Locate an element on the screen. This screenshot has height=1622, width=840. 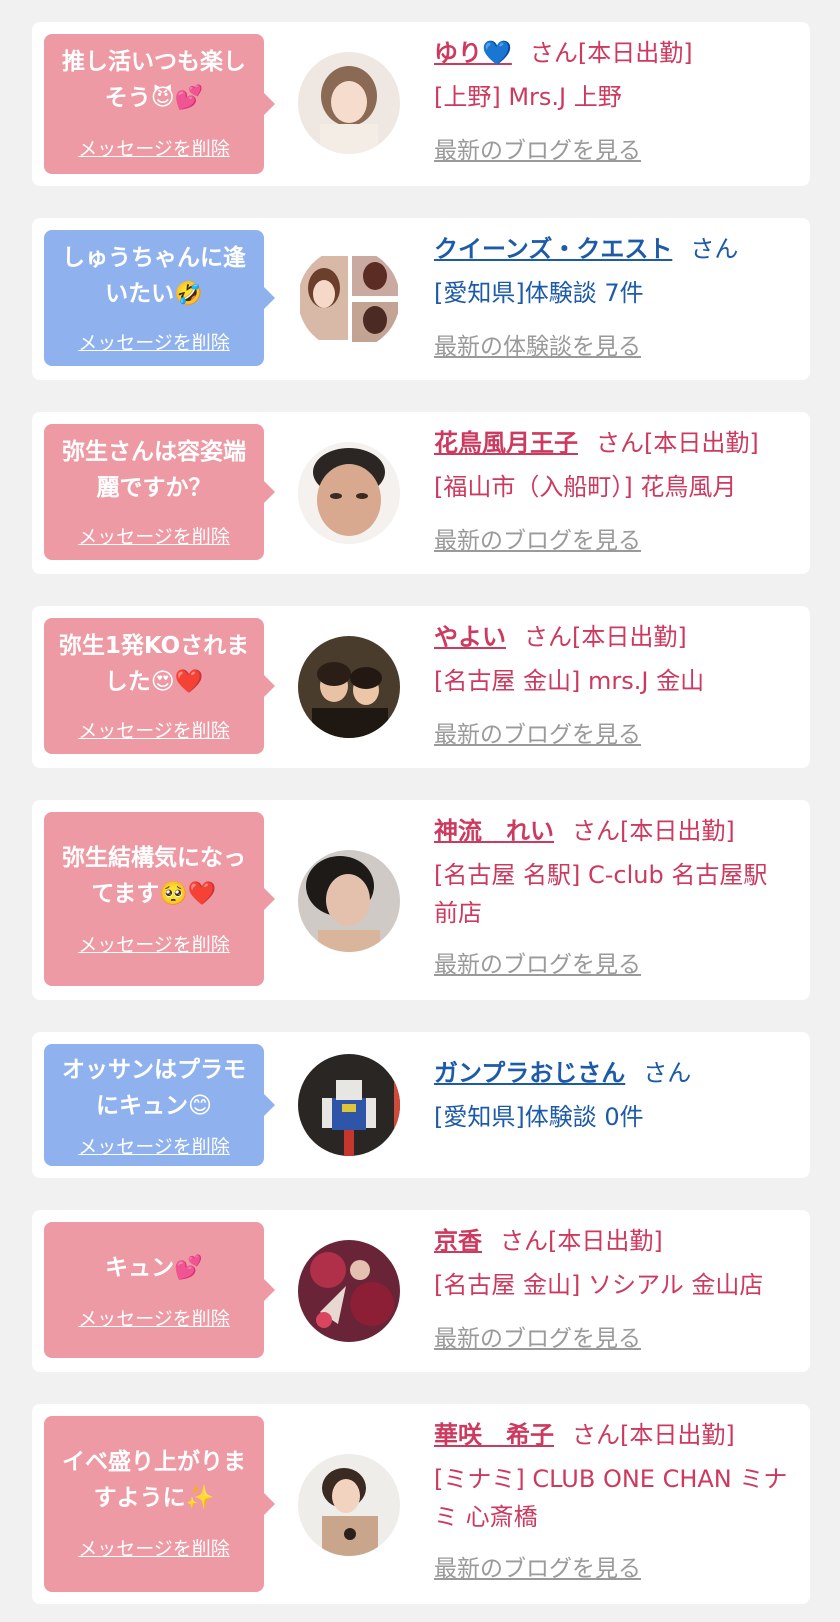
user-info: 花鳥風月王子 さん[本日出勤] [福山市（入船町）] 花鳥風月 最新のブログを見る is located at coordinates (617, 489).